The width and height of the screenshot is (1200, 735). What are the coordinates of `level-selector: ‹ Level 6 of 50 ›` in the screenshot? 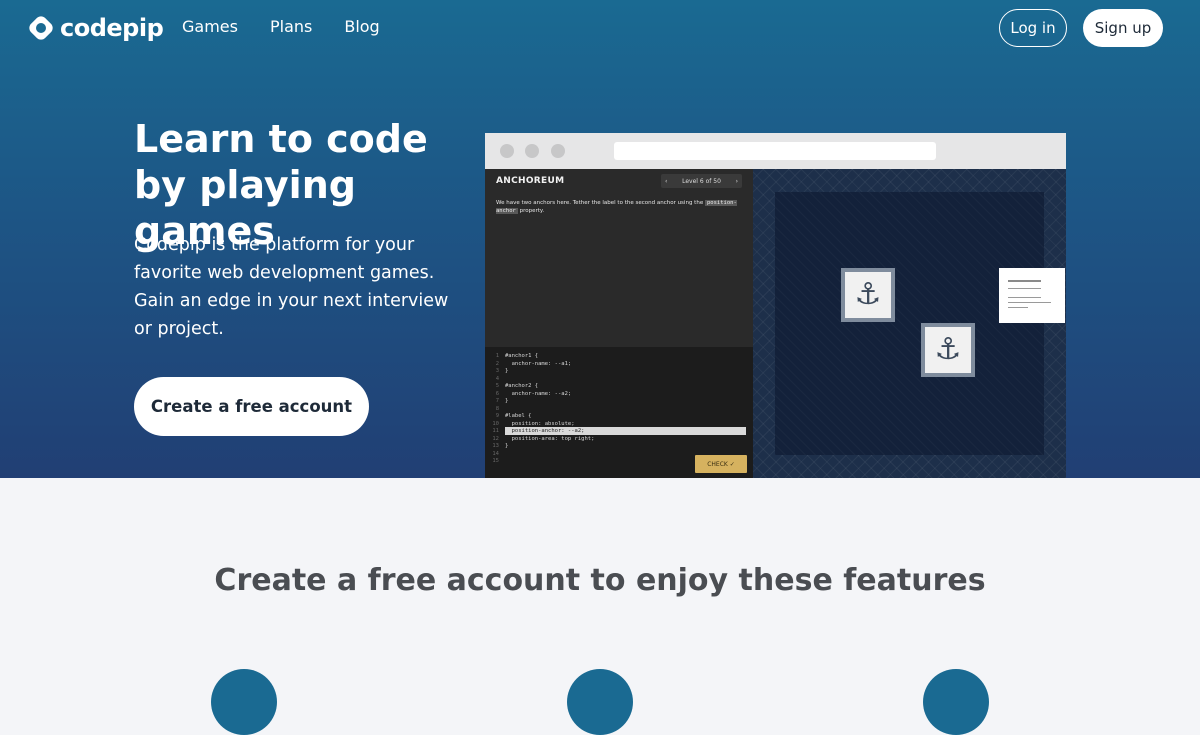 It's located at (701, 181).